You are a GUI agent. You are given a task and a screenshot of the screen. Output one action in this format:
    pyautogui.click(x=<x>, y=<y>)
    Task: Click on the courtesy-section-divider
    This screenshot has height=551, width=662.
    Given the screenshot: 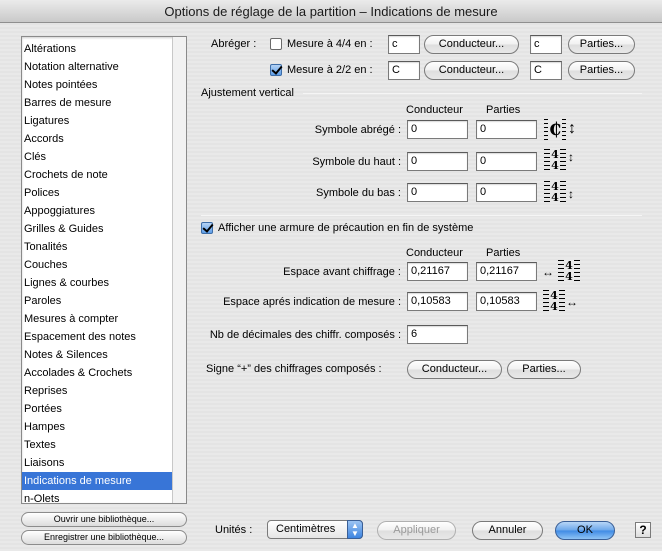 What is the action you would take?
    pyautogui.click(x=421, y=215)
    